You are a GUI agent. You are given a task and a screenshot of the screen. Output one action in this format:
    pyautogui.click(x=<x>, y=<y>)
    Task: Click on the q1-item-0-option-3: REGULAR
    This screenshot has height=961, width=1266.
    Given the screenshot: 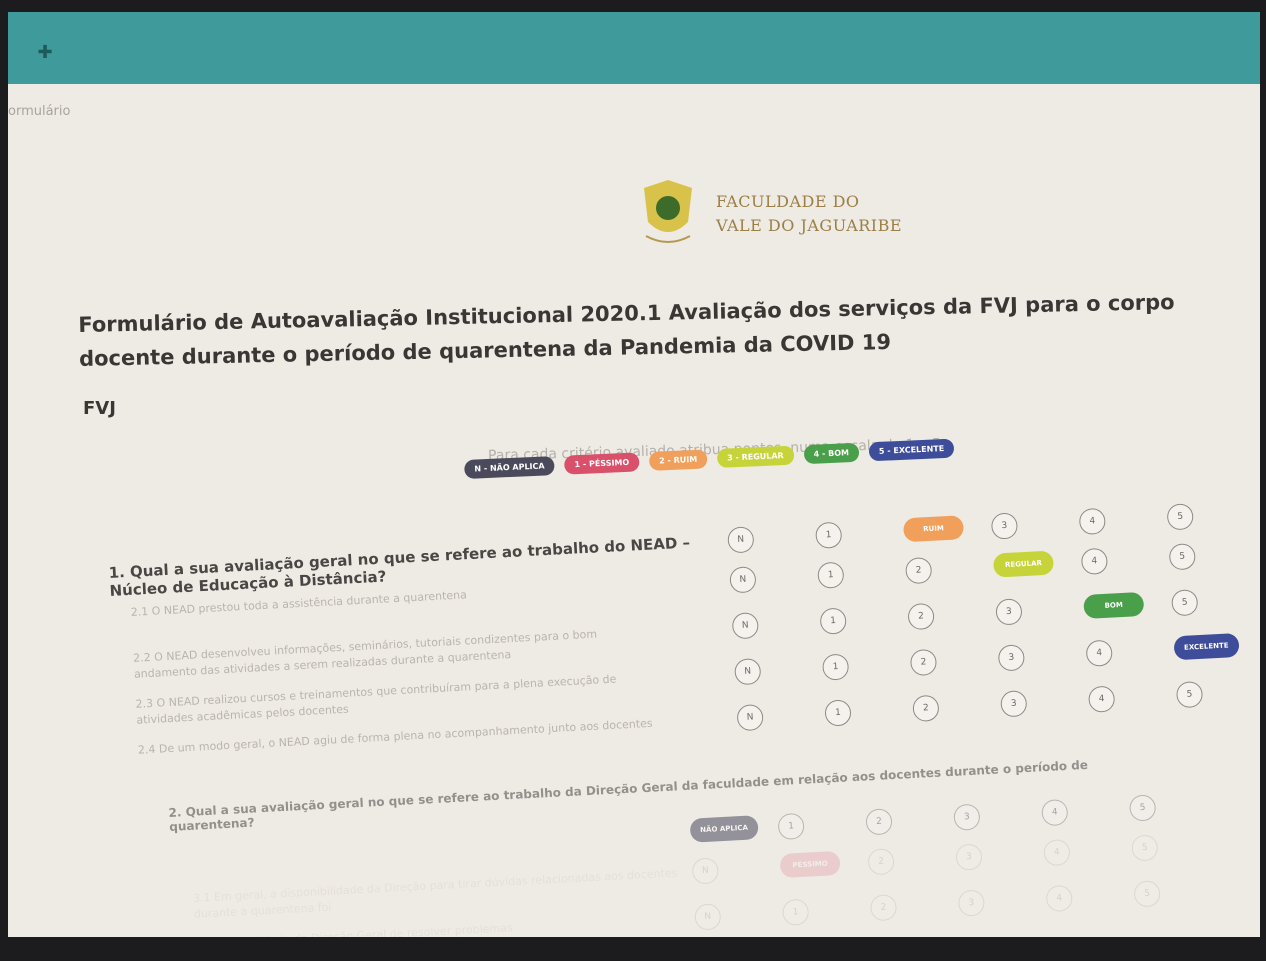 What is the action you would take?
    pyautogui.click(x=1023, y=564)
    